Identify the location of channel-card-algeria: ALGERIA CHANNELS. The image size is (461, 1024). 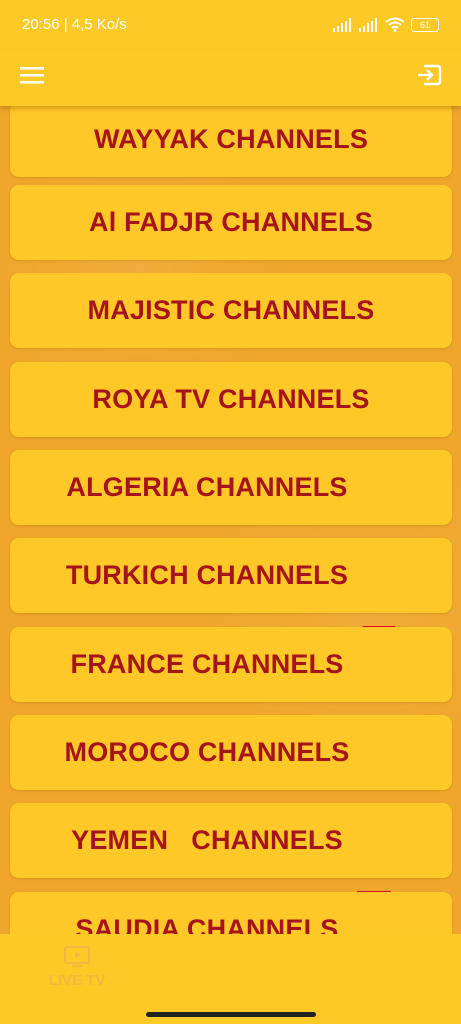
(231, 506).